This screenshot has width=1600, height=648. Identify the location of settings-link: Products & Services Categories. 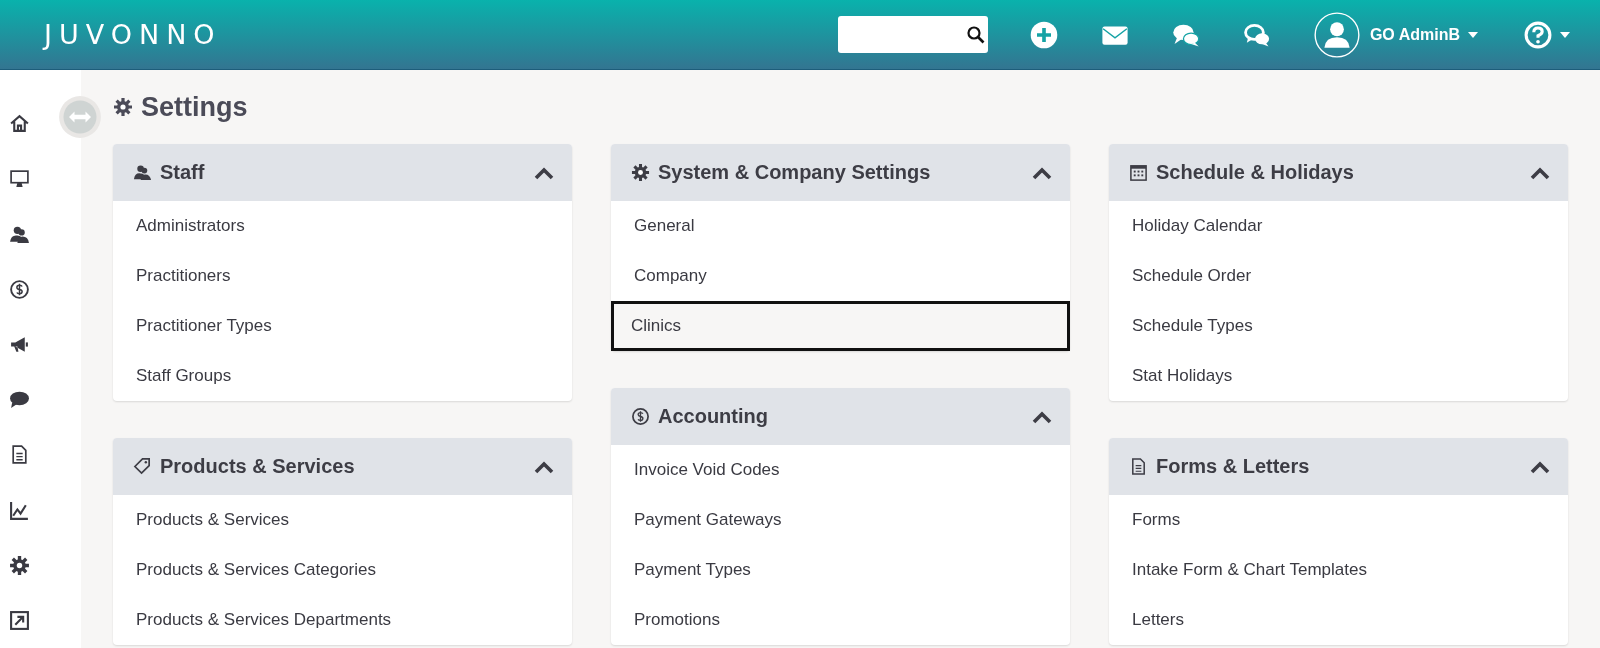
(342, 570).